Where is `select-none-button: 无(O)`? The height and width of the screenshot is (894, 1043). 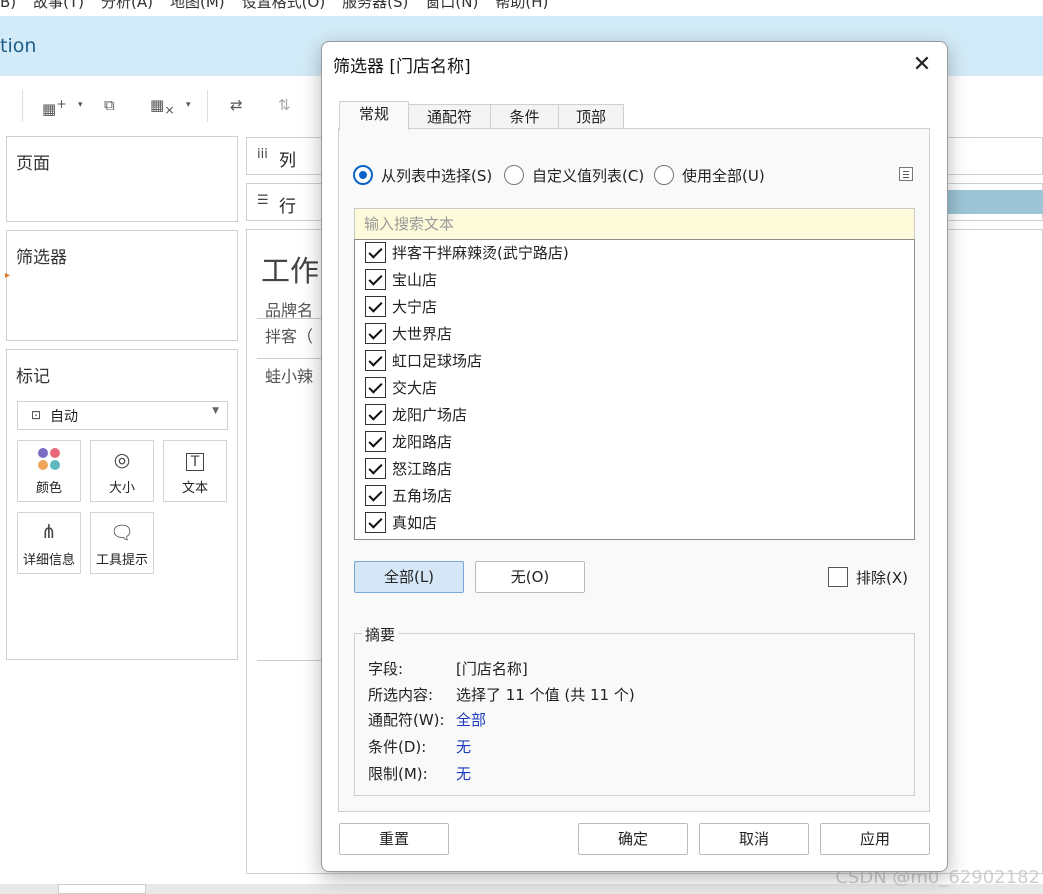 select-none-button: 无(O) is located at coordinates (530, 577).